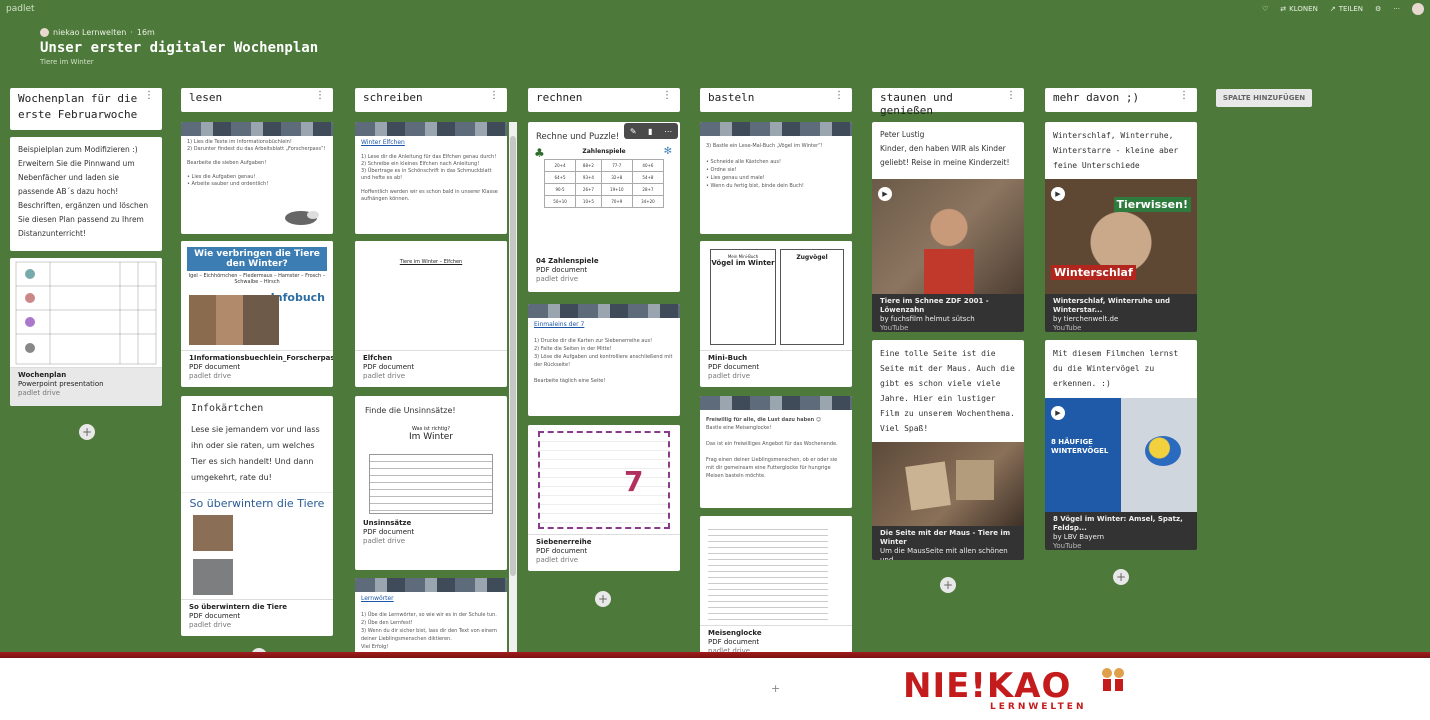 The width and height of the screenshot is (1430, 720). Describe the element at coordinates (1396, 9) in the screenshot. I see `more-icon: ···` at that location.